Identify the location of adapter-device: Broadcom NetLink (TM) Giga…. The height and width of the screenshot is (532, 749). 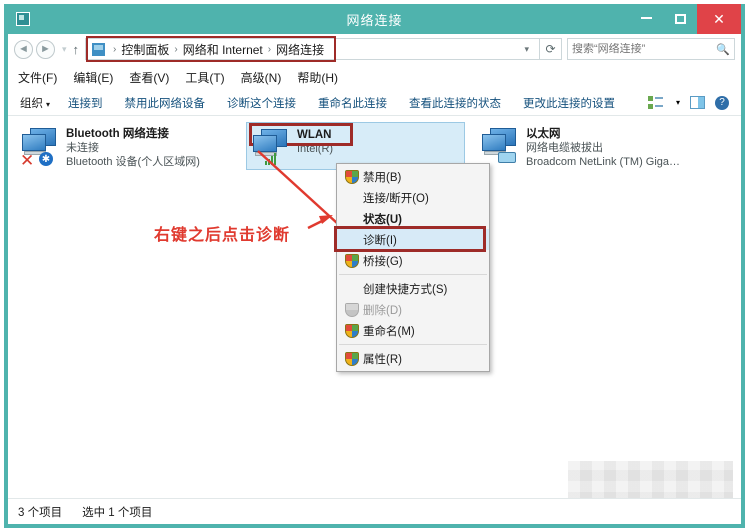
(603, 162).